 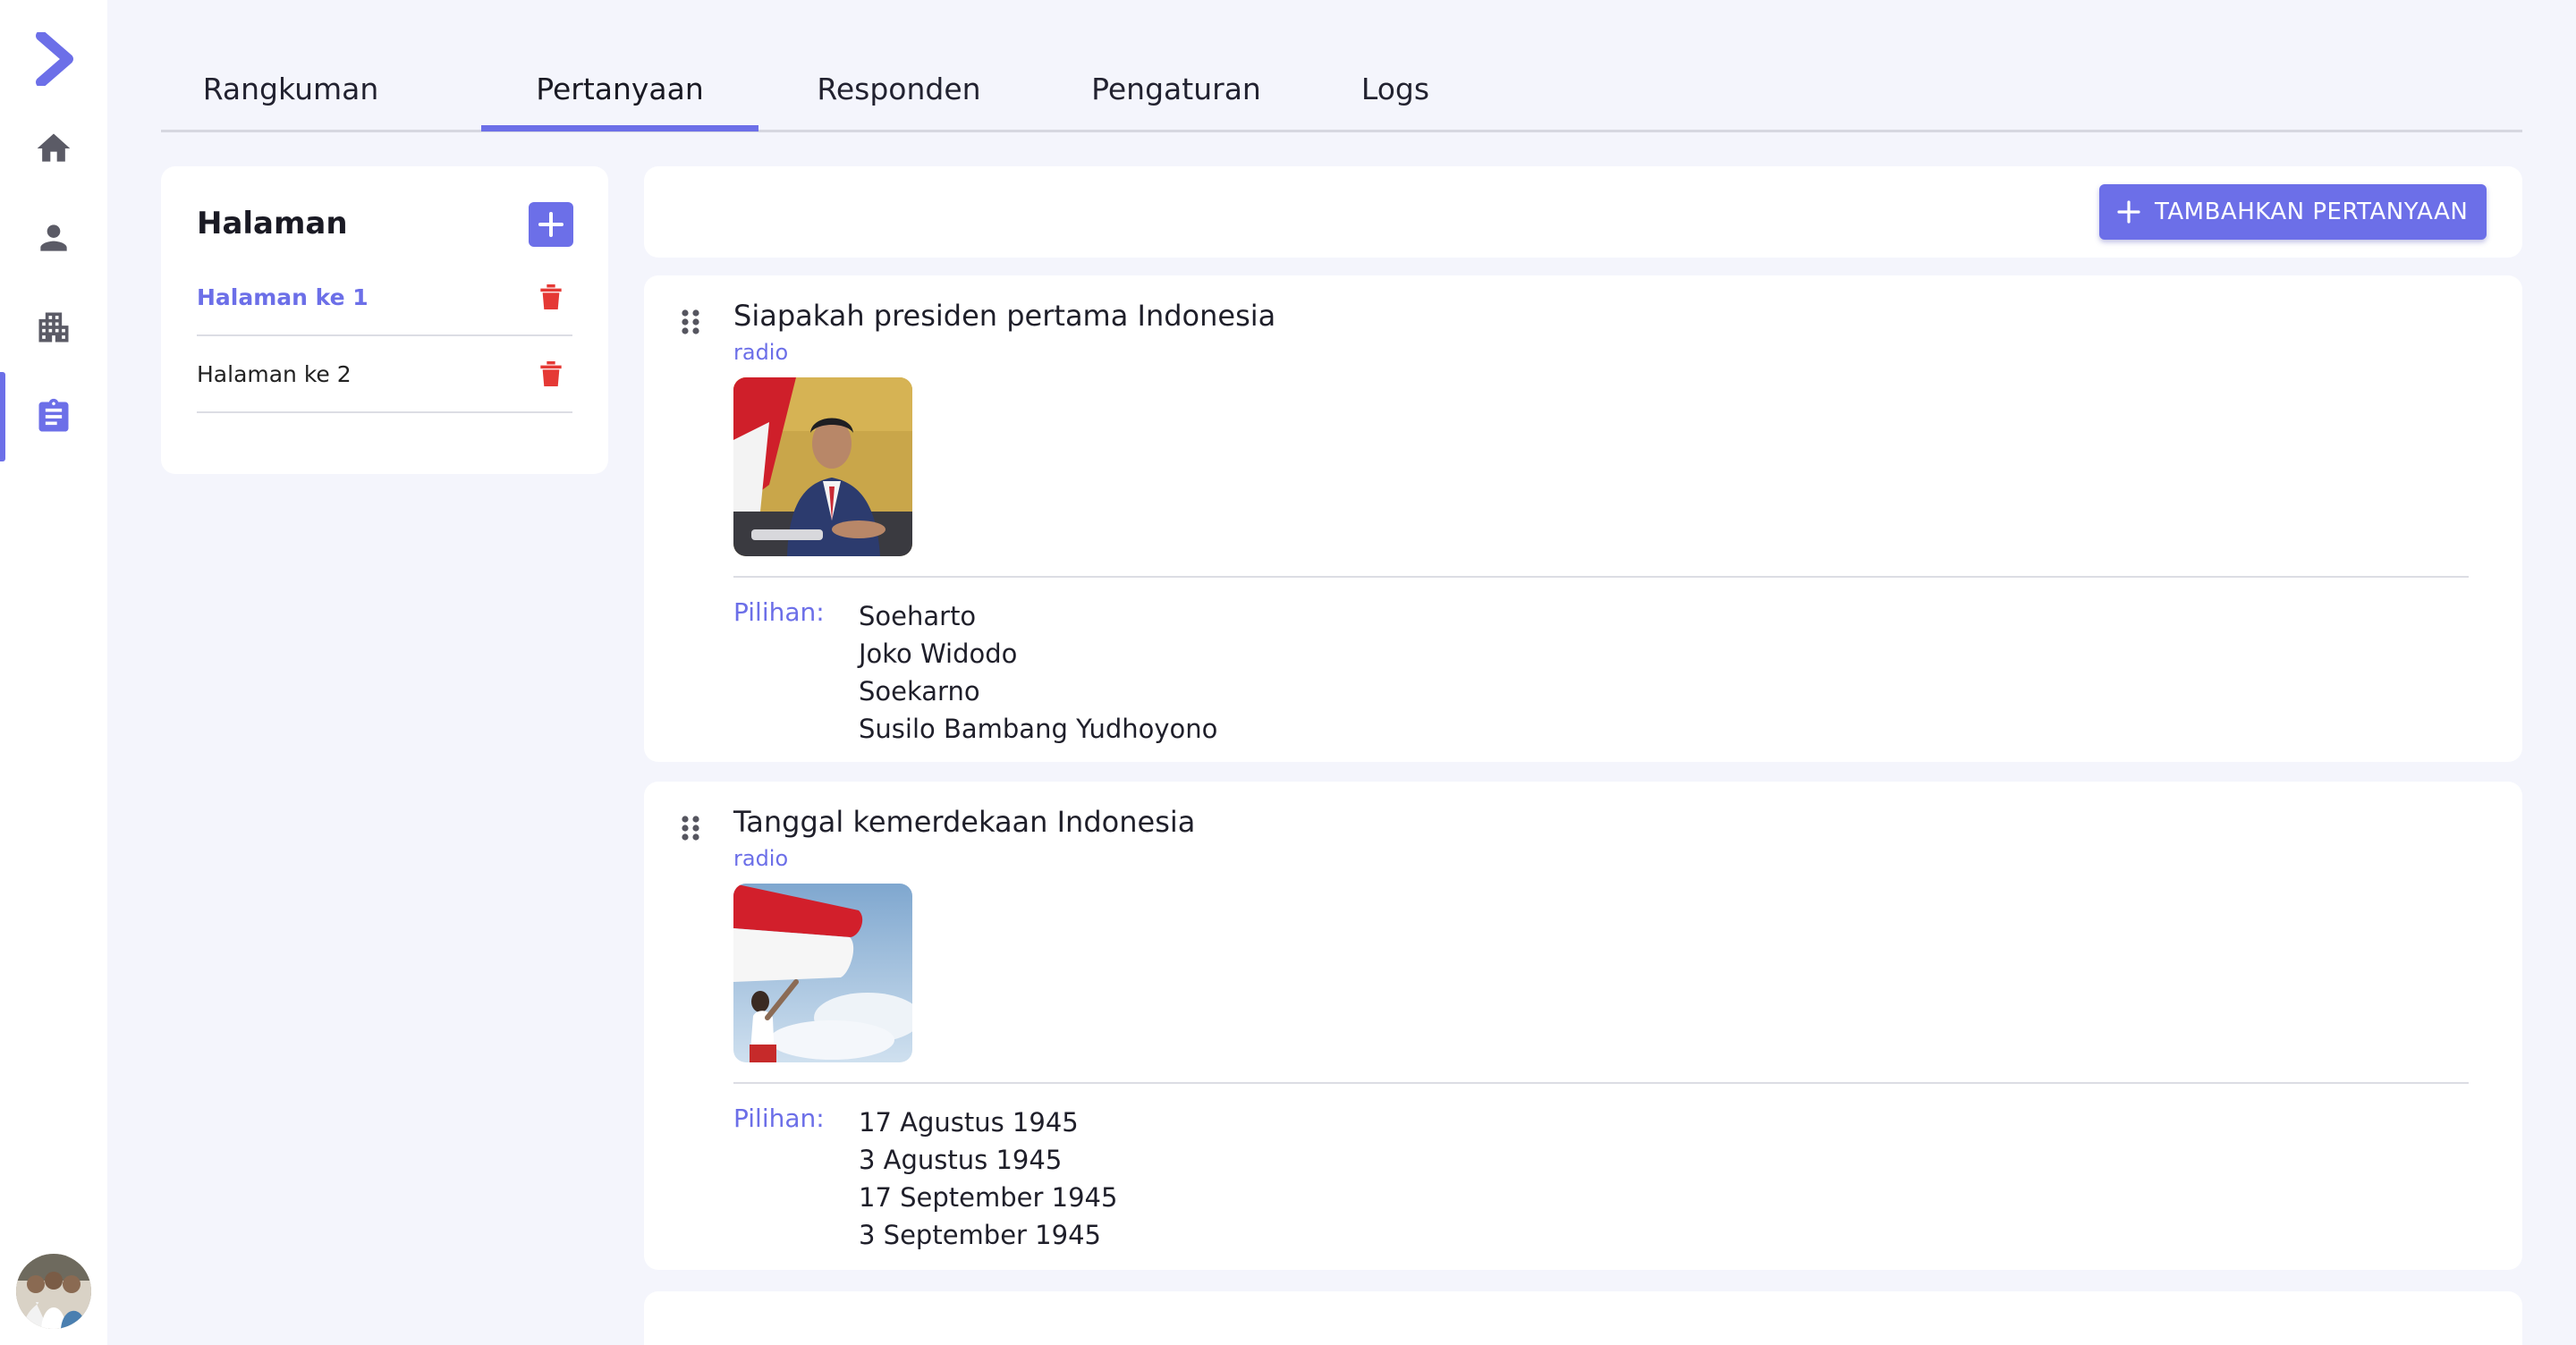 I want to click on tab-responden: Responden, so click(x=899, y=94).